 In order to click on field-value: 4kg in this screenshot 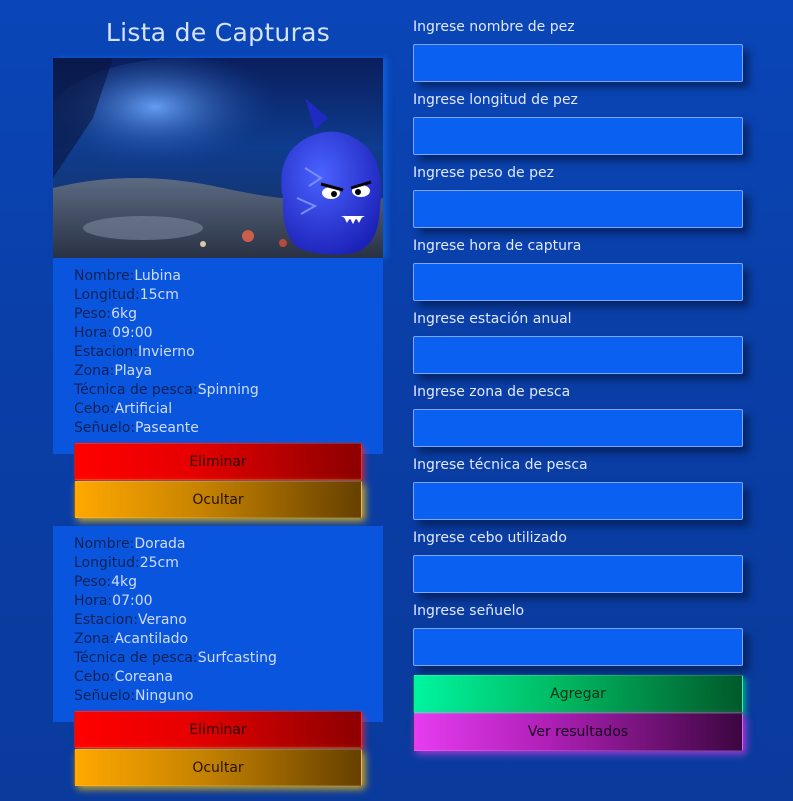, I will do `click(124, 582)`.